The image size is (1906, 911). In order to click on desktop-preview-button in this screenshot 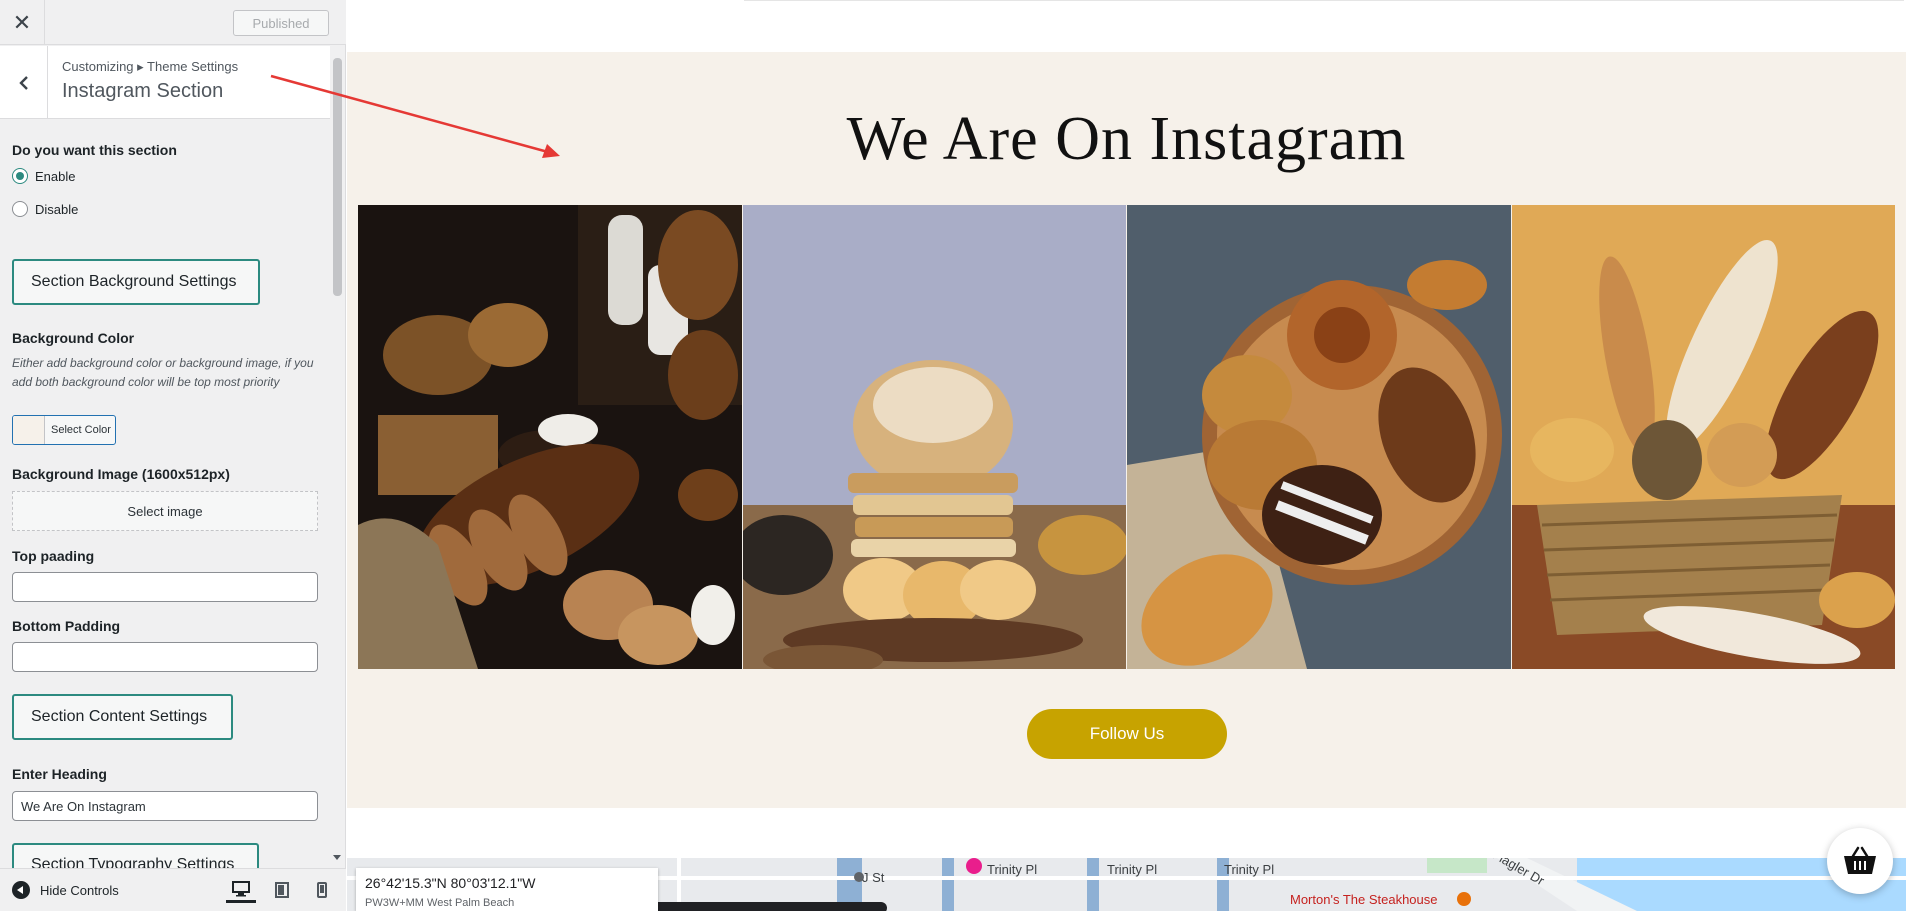, I will do `click(241, 890)`.